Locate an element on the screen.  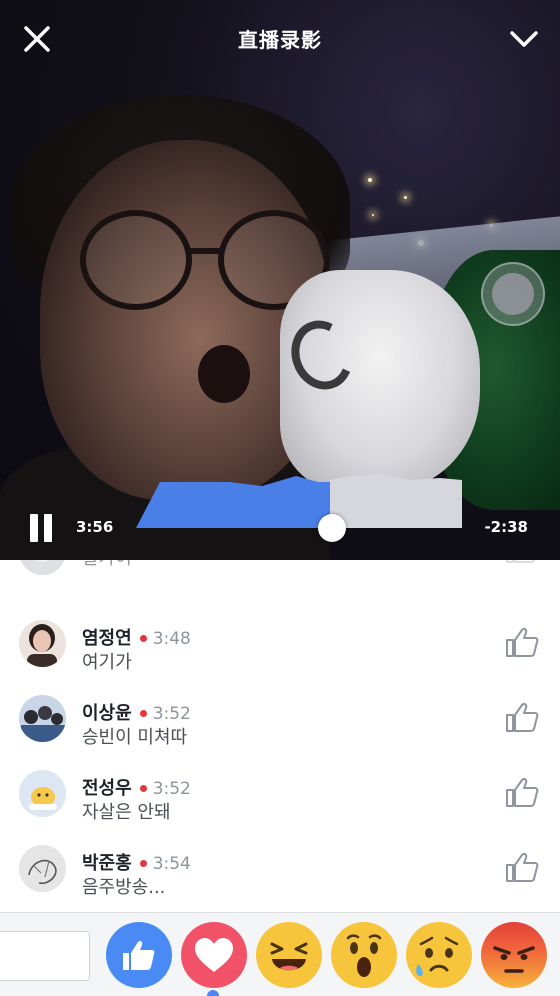
comment-text: 여기가 is located at coordinates (107, 662).